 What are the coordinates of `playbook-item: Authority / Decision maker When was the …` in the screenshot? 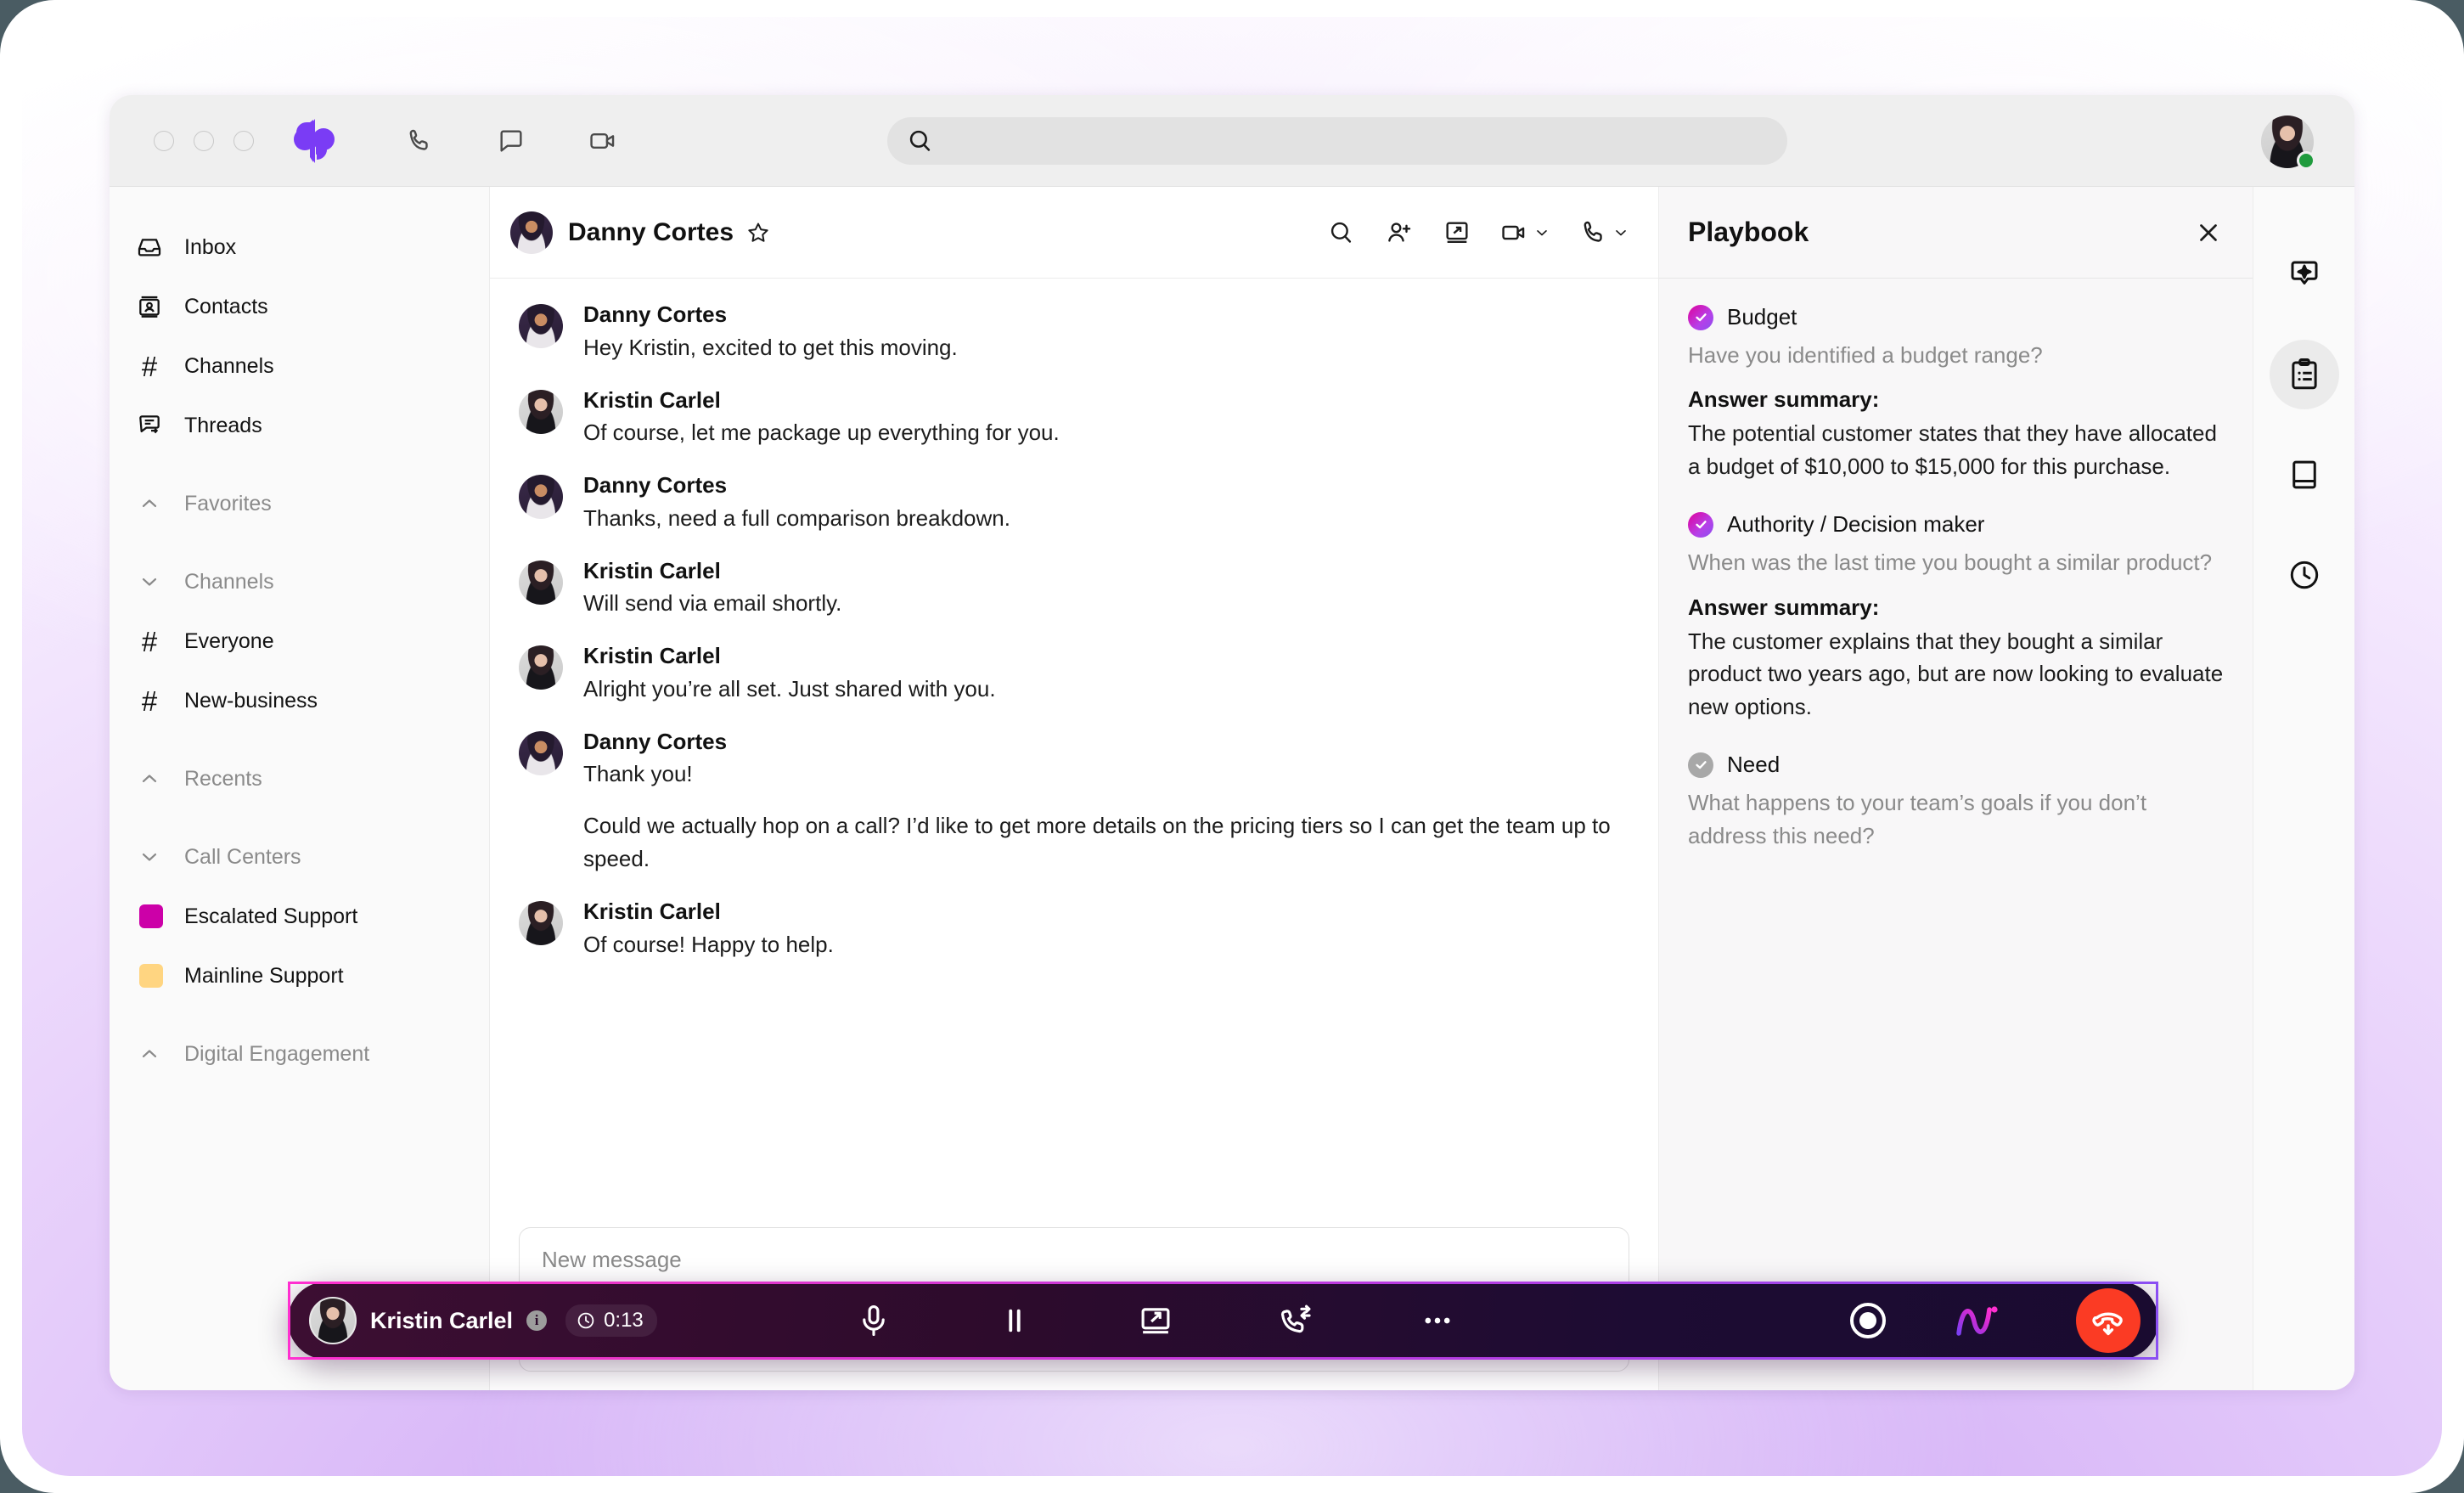 It's located at (1956, 617).